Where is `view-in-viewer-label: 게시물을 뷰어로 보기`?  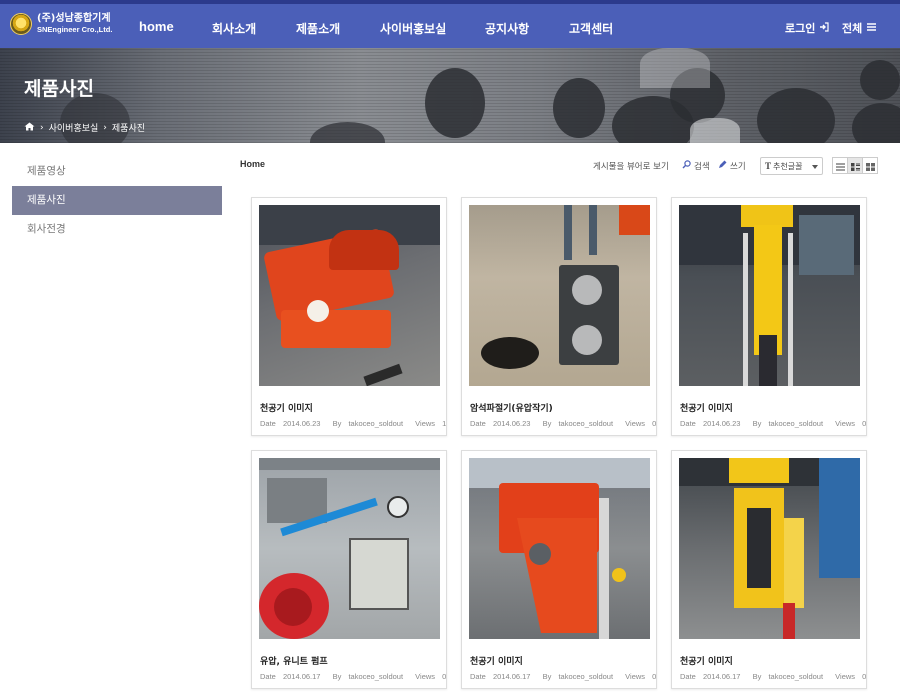 view-in-viewer-label: 게시물을 뷰어로 보기 is located at coordinates (631, 167).